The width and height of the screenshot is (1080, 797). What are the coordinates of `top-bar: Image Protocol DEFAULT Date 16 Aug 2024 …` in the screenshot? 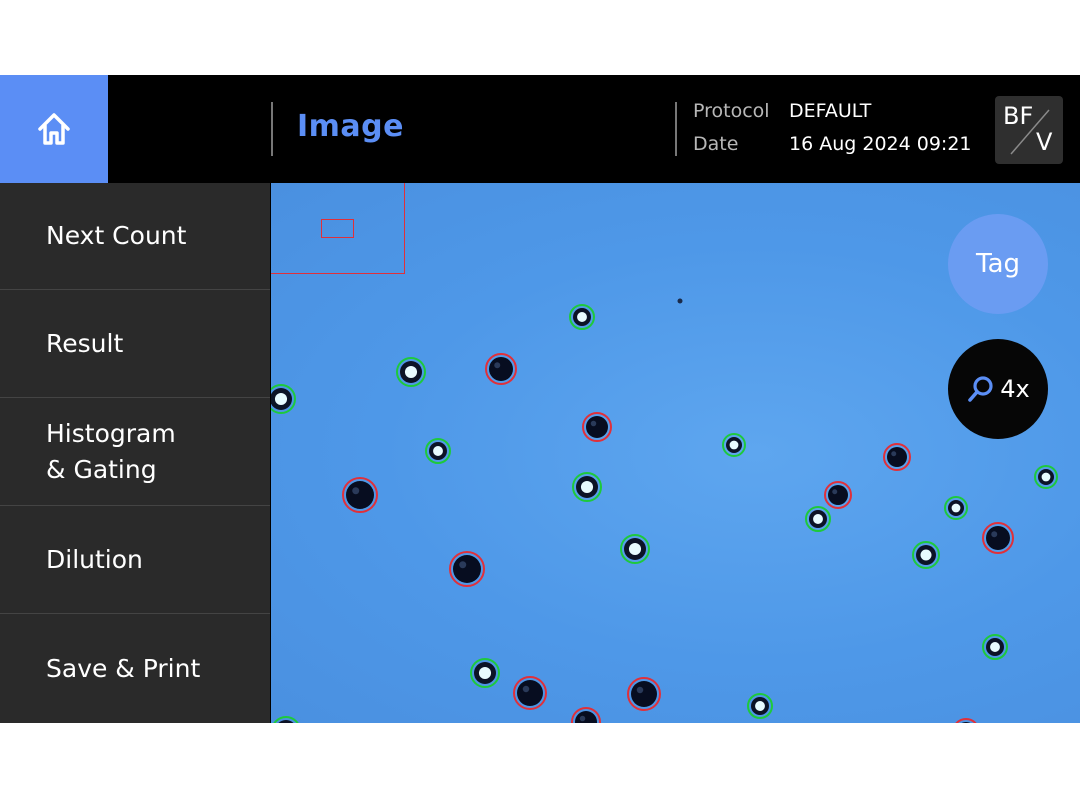 It's located at (540, 129).